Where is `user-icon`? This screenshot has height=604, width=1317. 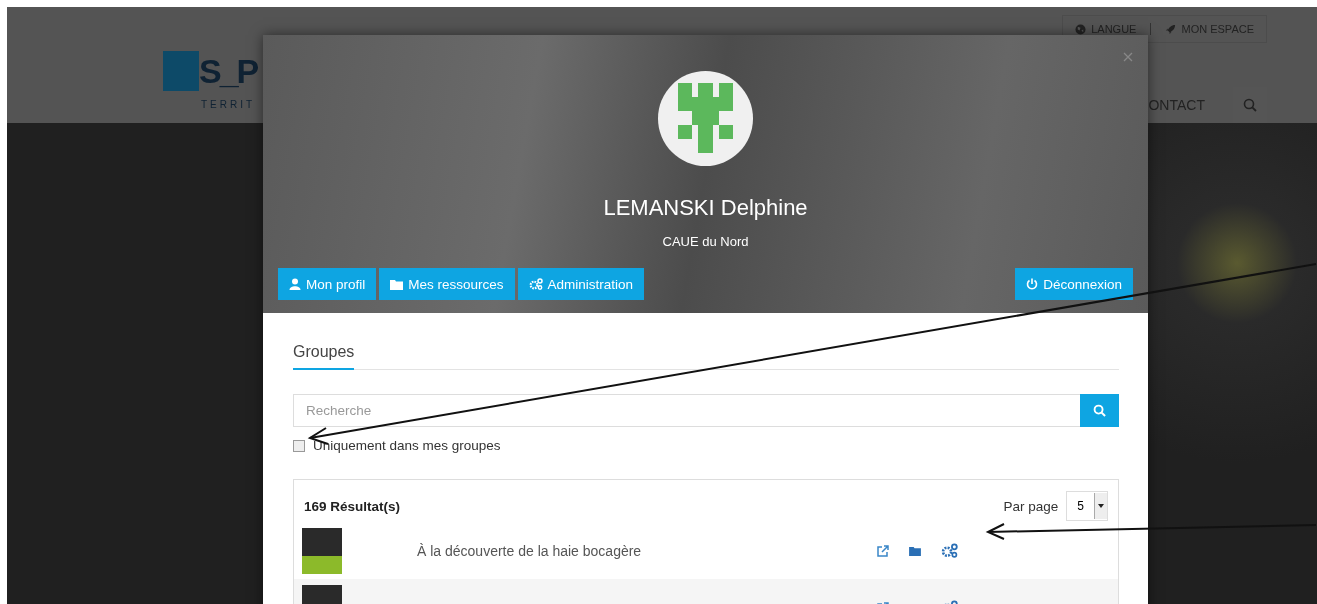
user-icon is located at coordinates (295, 284).